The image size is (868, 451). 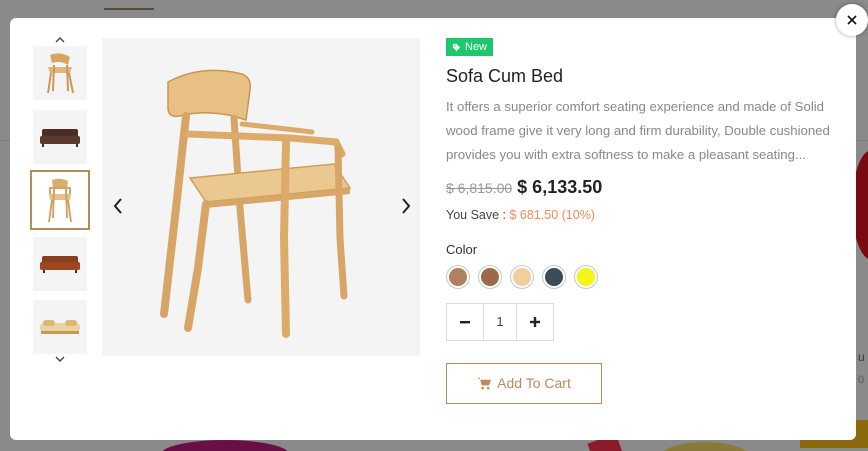 I want to click on savings-row: You Save : $ 681.50 (10%), so click(x=646, y=215).